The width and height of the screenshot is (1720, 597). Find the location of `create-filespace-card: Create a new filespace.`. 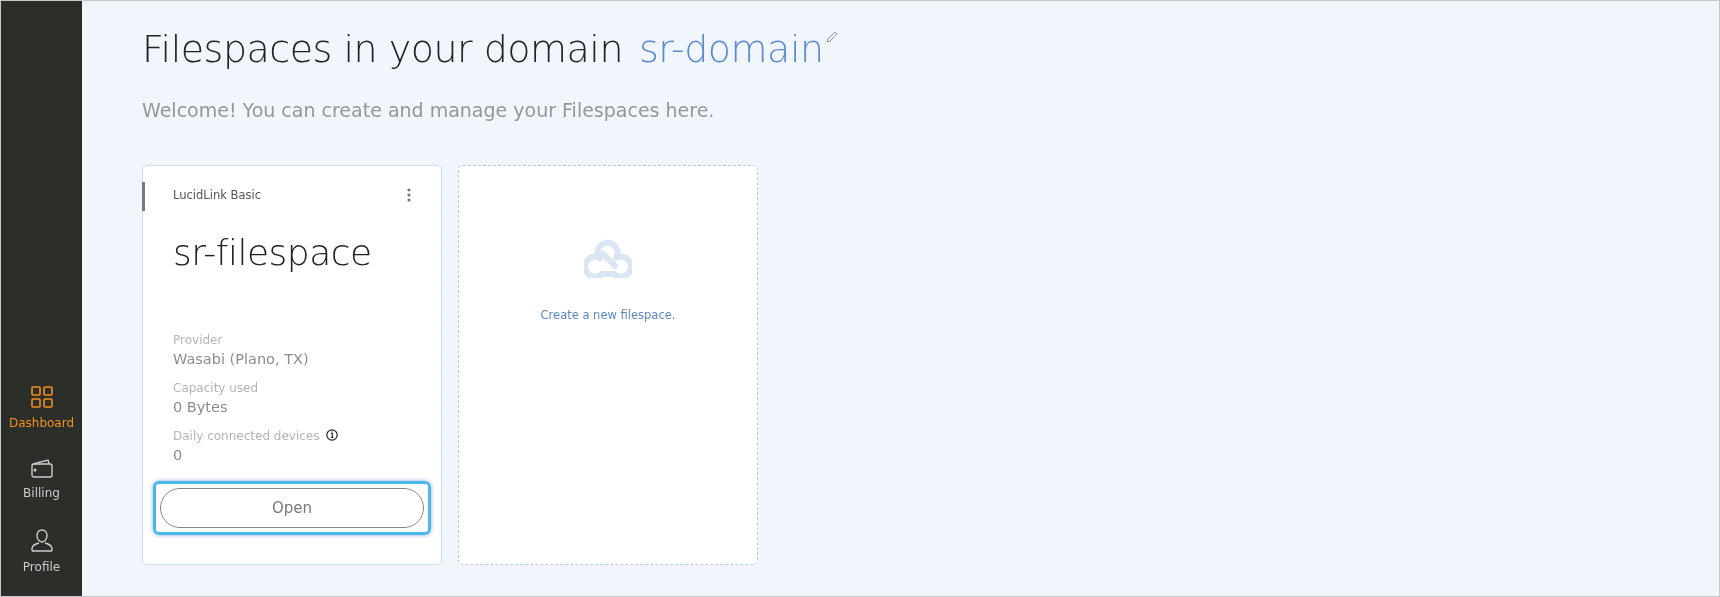

create-filespace-card: Create a new filespace. is located at coordinates (608, 365).